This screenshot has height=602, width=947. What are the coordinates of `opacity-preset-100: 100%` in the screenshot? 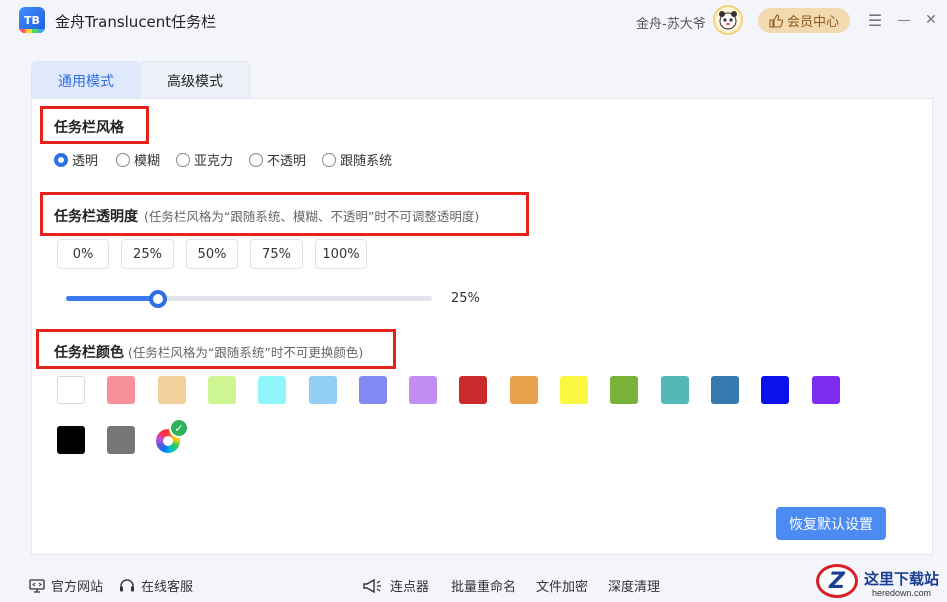 It's located at (341, 254).